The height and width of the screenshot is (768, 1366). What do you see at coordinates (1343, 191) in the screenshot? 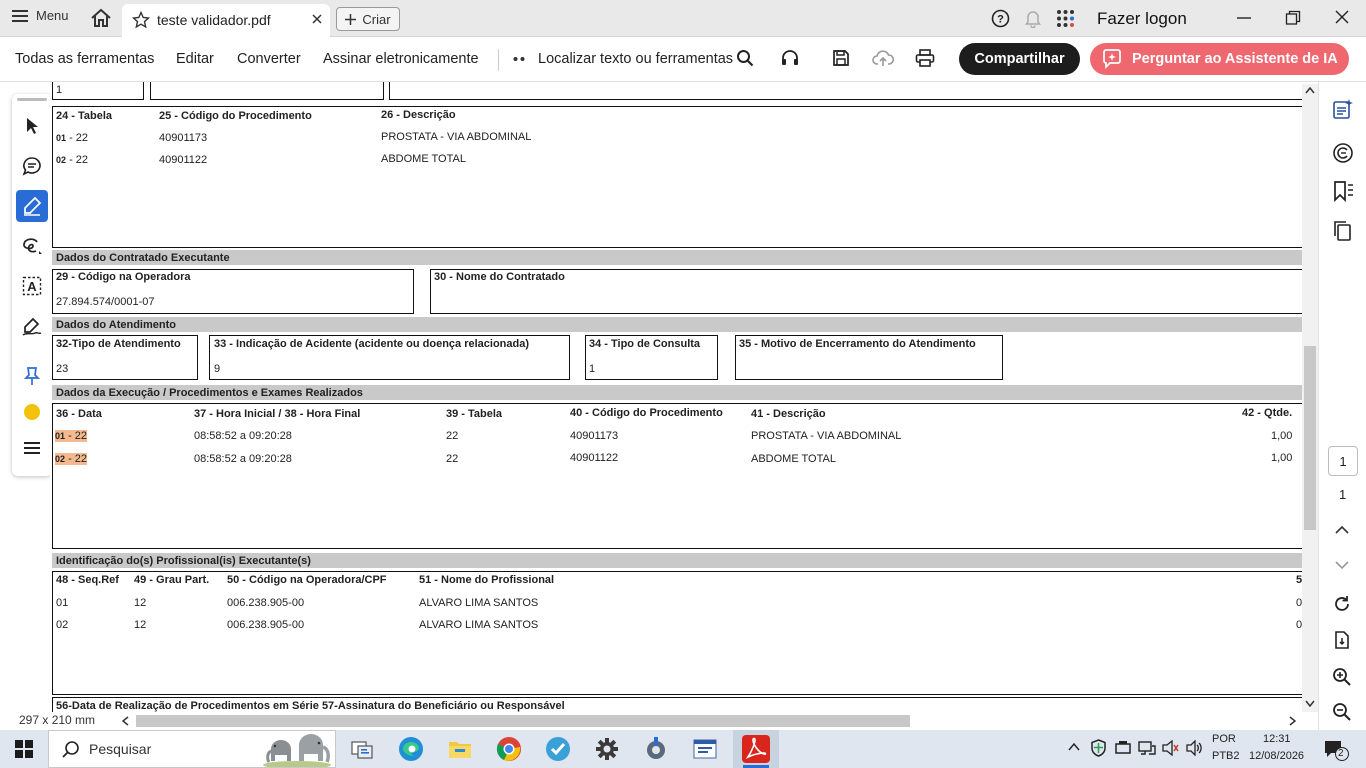
I see `bookmark-icon` at bounding box center [1343, 191].